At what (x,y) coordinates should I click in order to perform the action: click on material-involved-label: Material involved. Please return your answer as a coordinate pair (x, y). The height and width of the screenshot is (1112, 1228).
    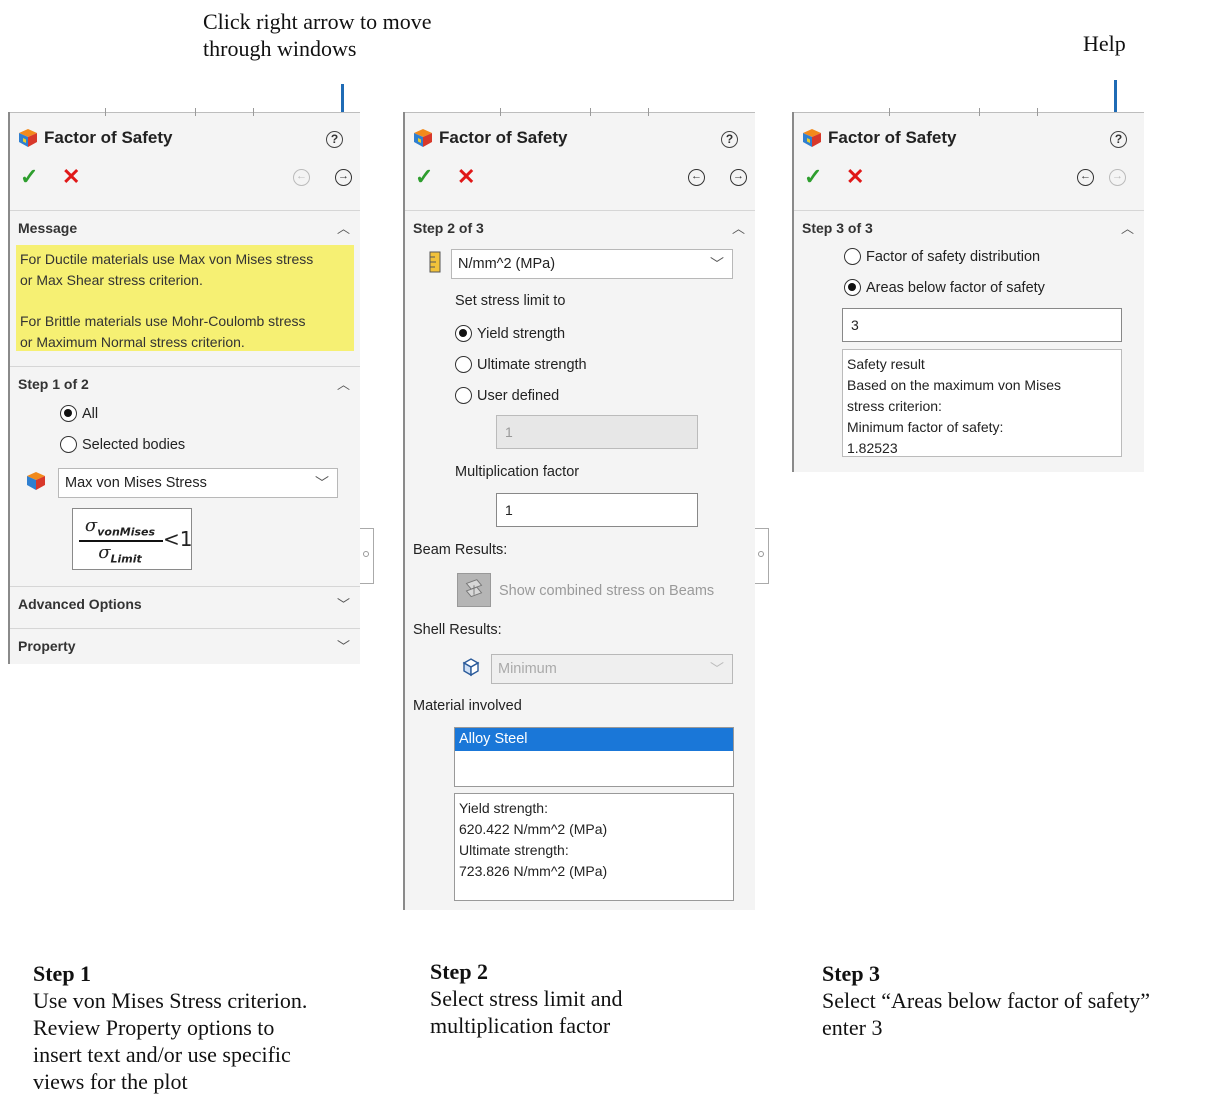
    Looking at the image, I should click on (467, 706).